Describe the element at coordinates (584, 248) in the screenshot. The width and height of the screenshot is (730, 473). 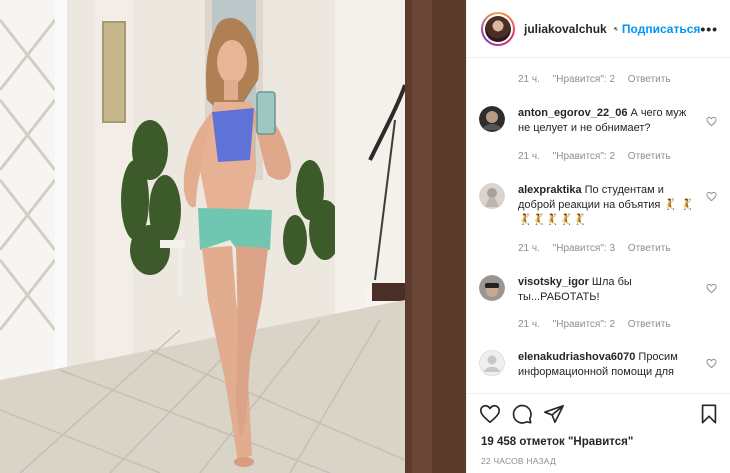
I see `comment-likes-count: "Нравится": 3` at that location.